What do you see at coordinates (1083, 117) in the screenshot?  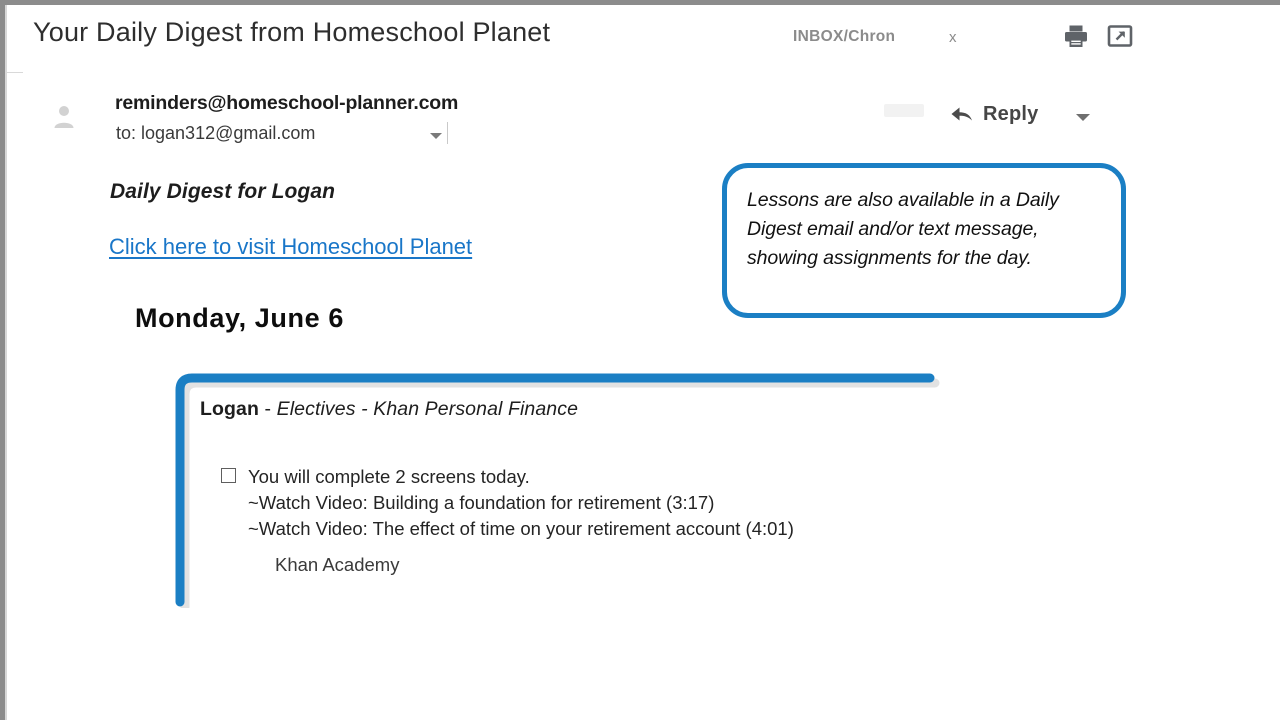 I see `more-options-chevron-down-icon` at bounding box center [1083, 117].